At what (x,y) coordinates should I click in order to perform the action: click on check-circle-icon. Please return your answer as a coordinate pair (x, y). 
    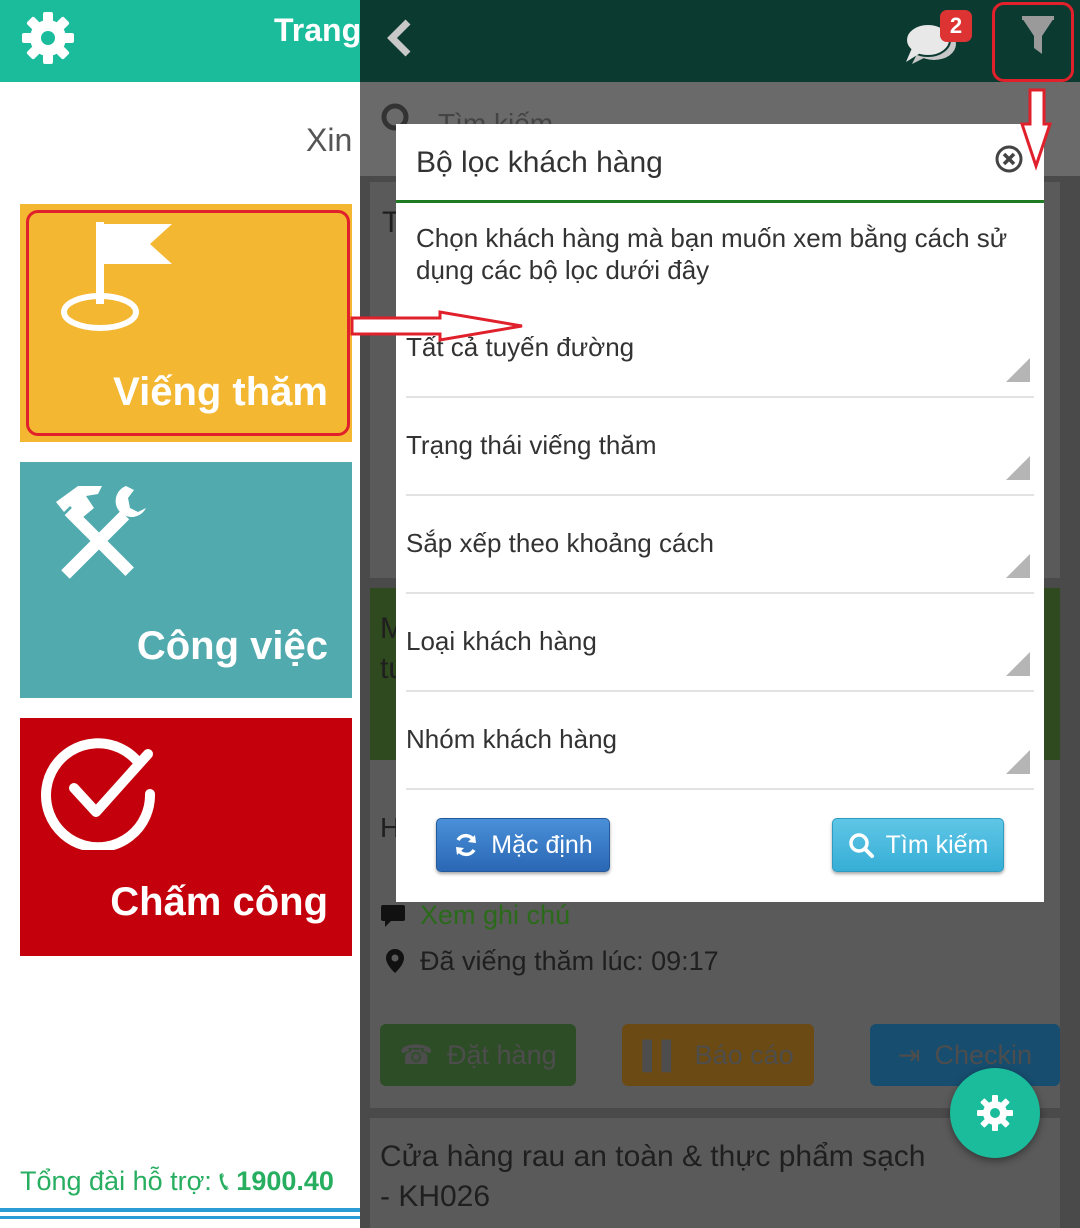
    Looking at the image, I should click on (98, 794).